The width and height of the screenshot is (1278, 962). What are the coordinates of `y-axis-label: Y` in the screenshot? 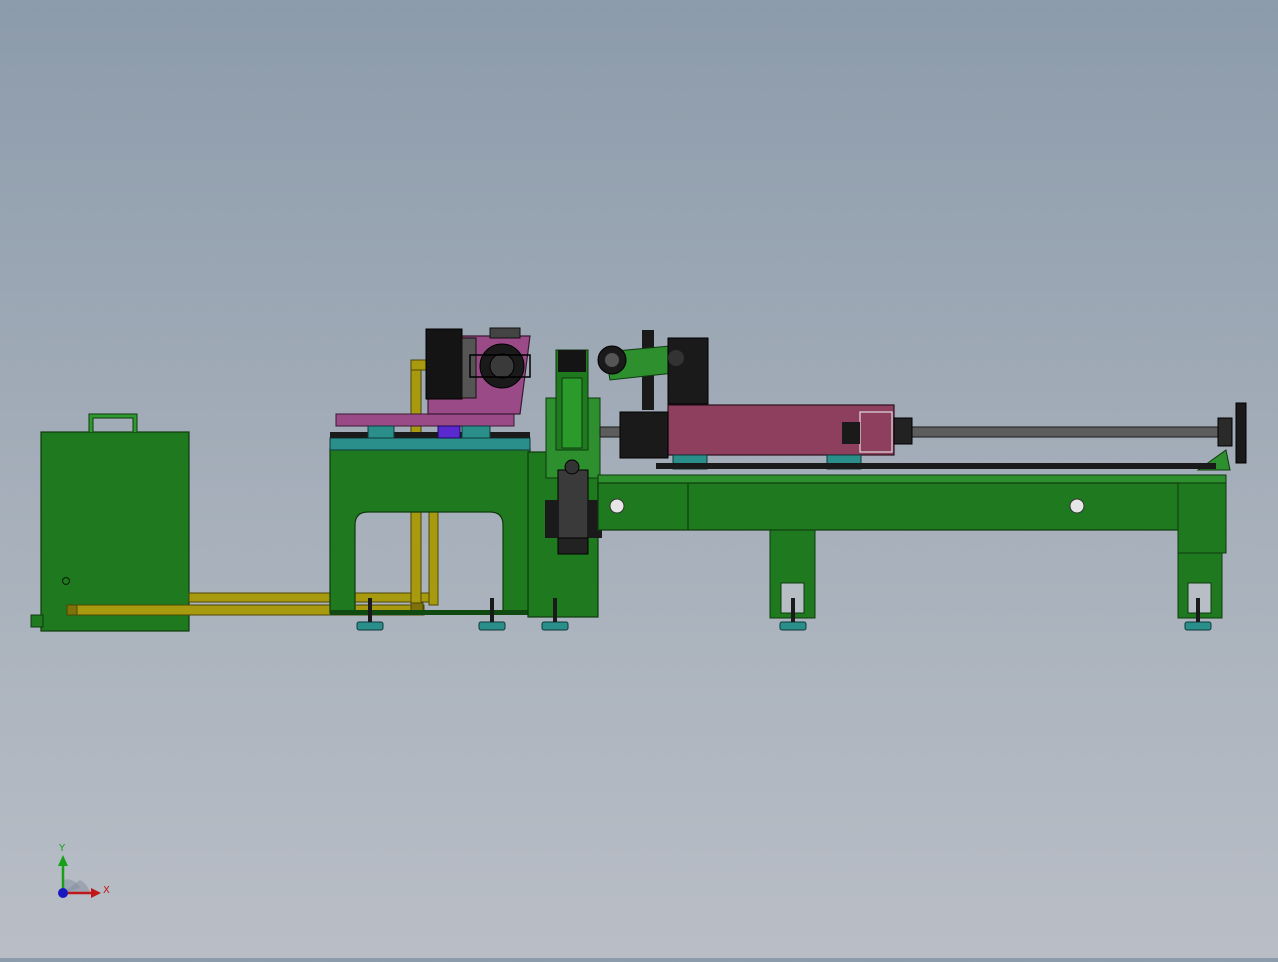 It's located at (62, 848).